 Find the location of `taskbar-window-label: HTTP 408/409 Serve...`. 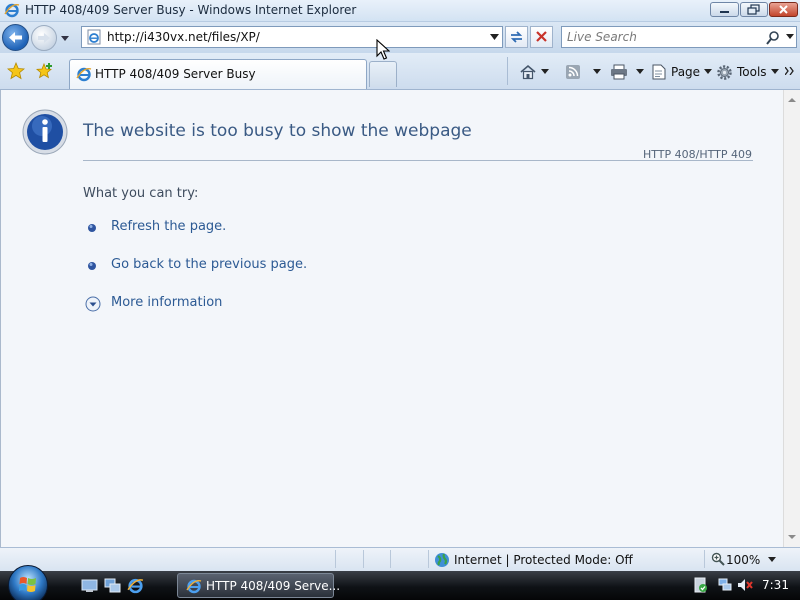

taskbar-window-label: HTTP 408/409 Serve... is located at coordinates (273, 586).